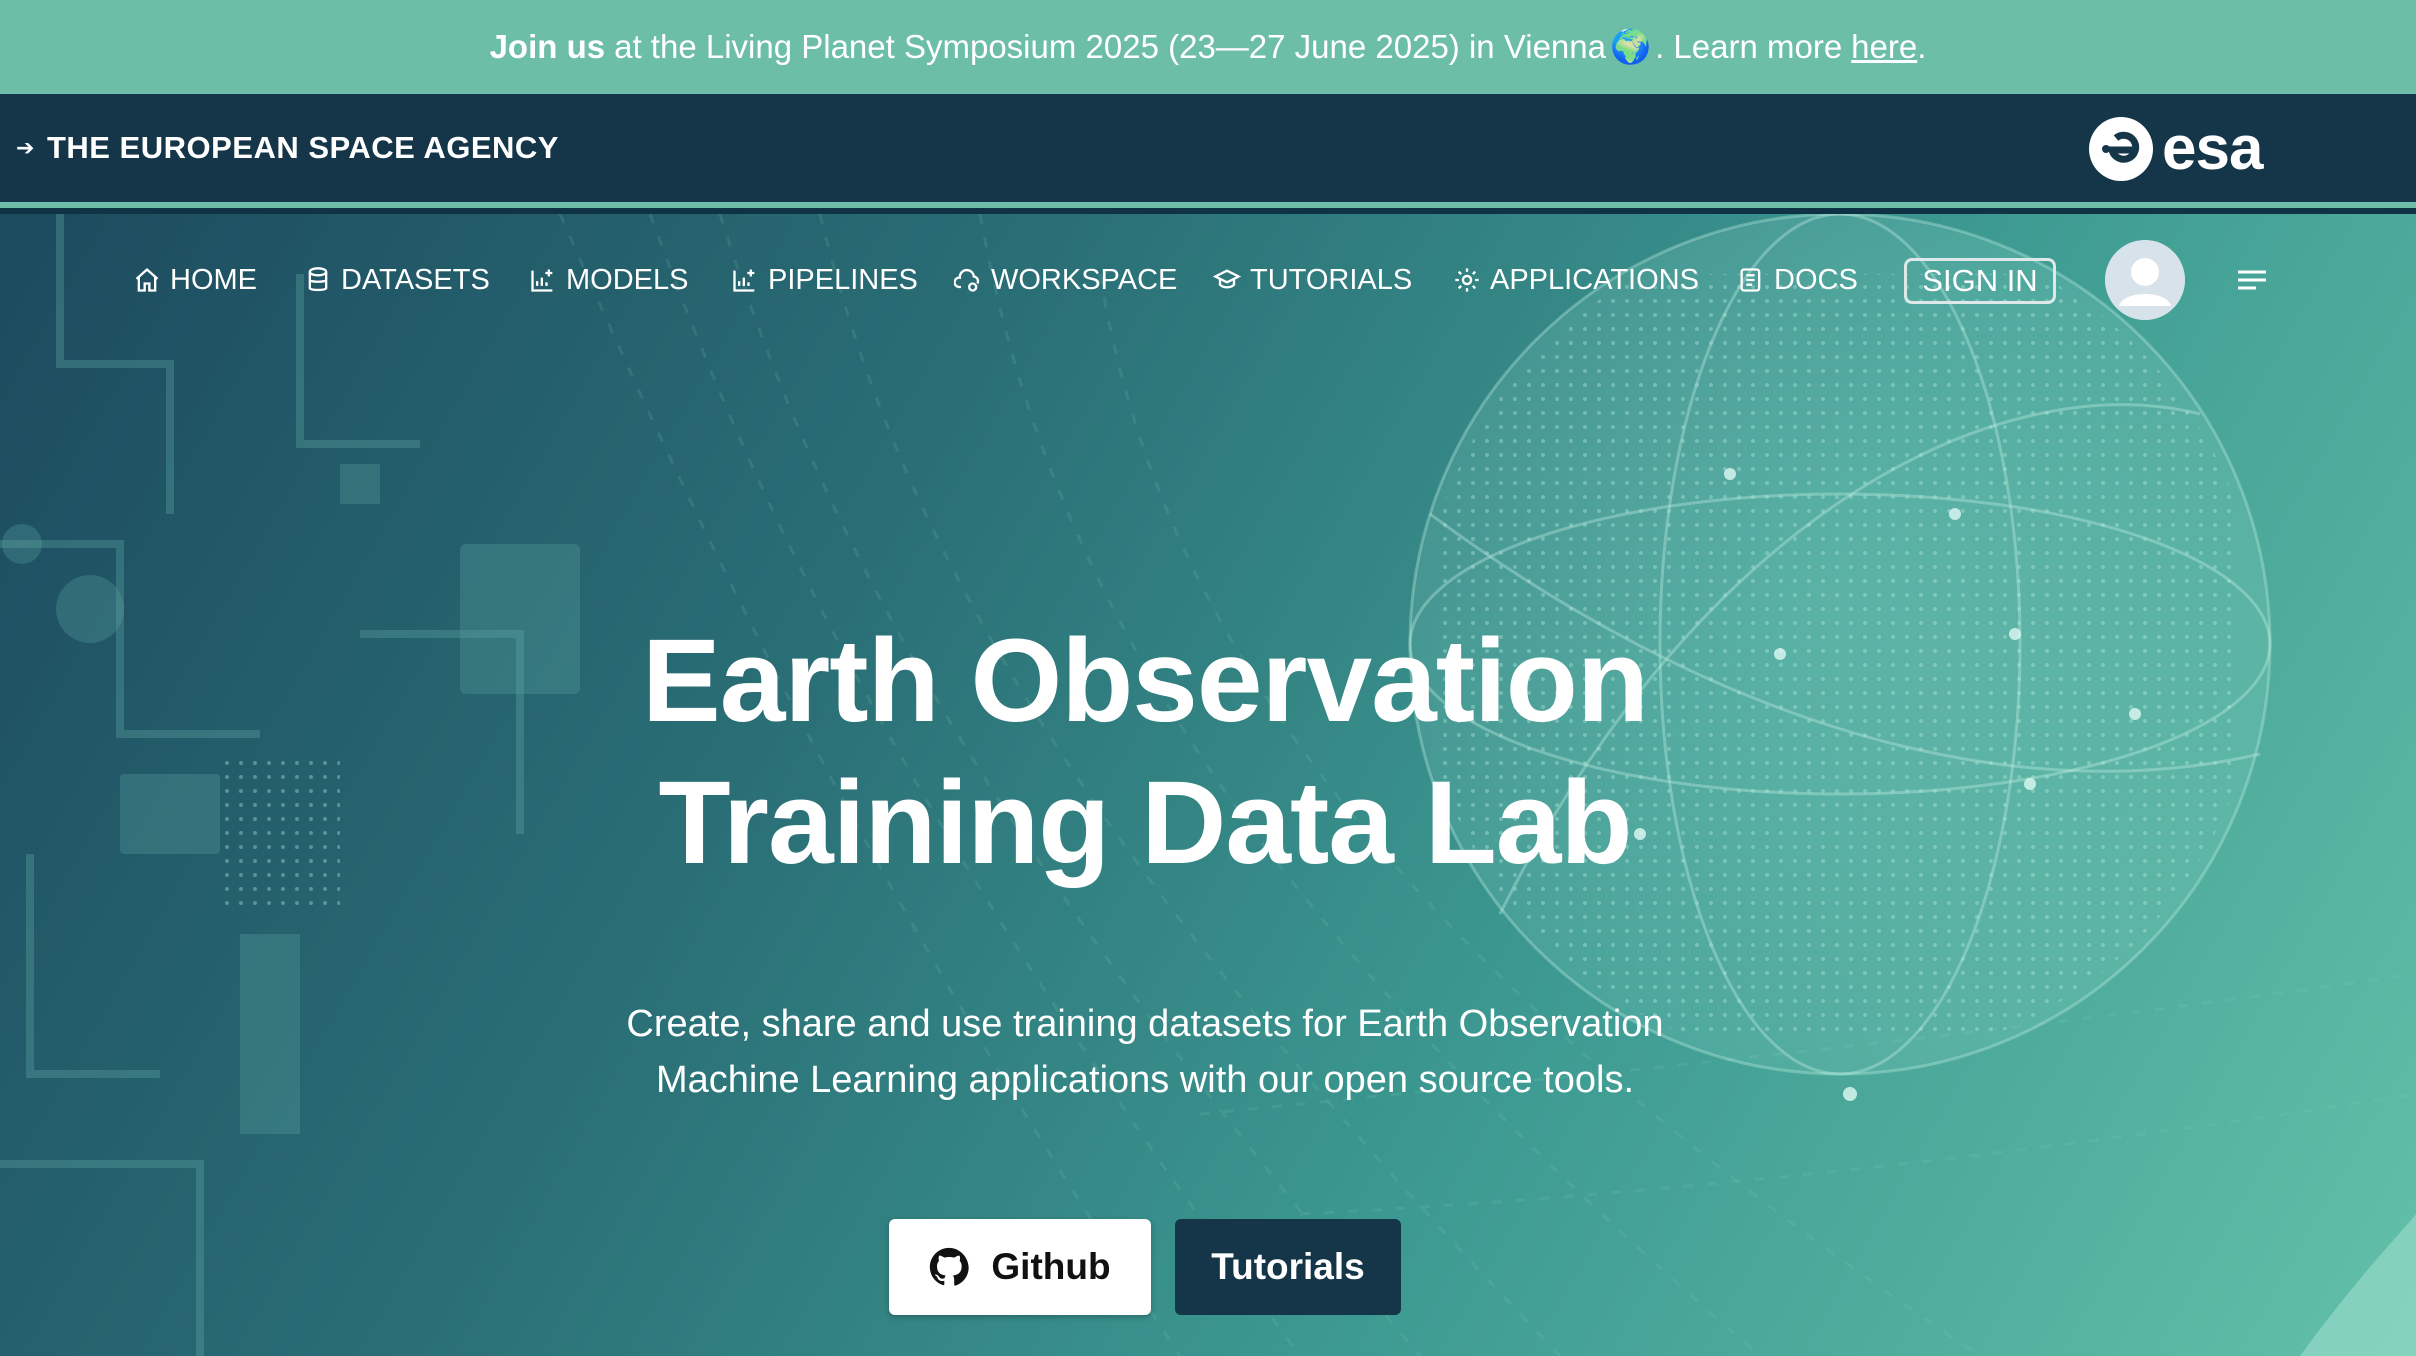 The width and height of the screenshot is (2416, 1356). I want to click on nav-home-label: HOME, so click(213, 279).